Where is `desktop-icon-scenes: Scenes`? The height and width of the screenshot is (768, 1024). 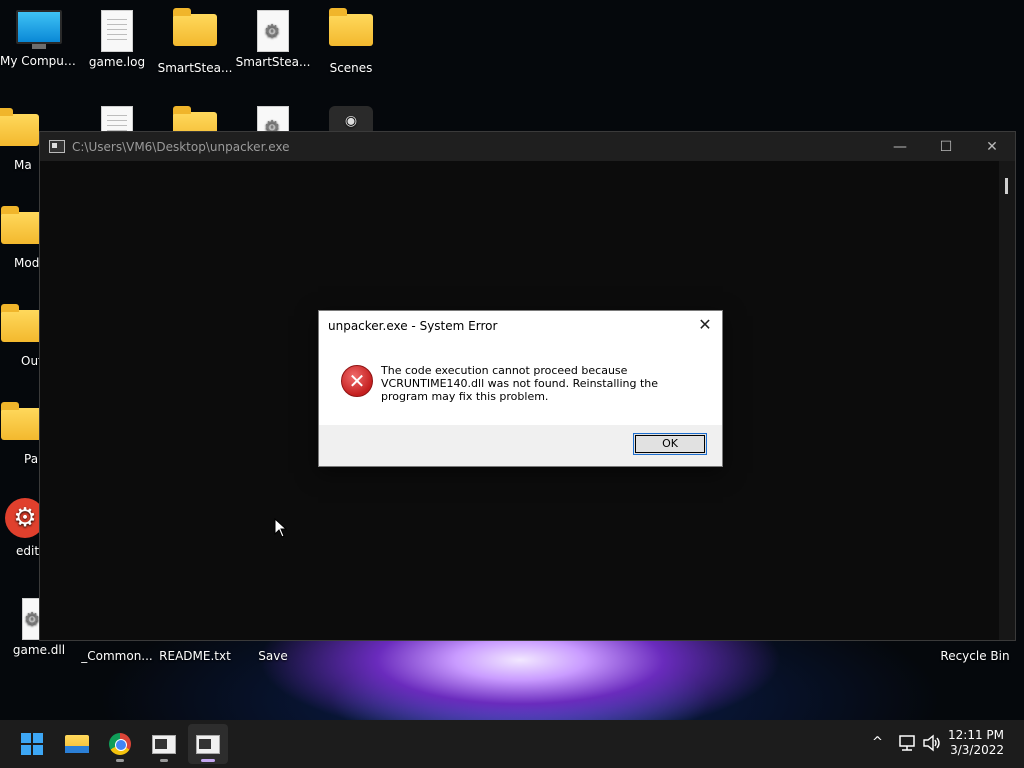
desktop-icon-scenes: Scenes is located at coordinates (351, 41).